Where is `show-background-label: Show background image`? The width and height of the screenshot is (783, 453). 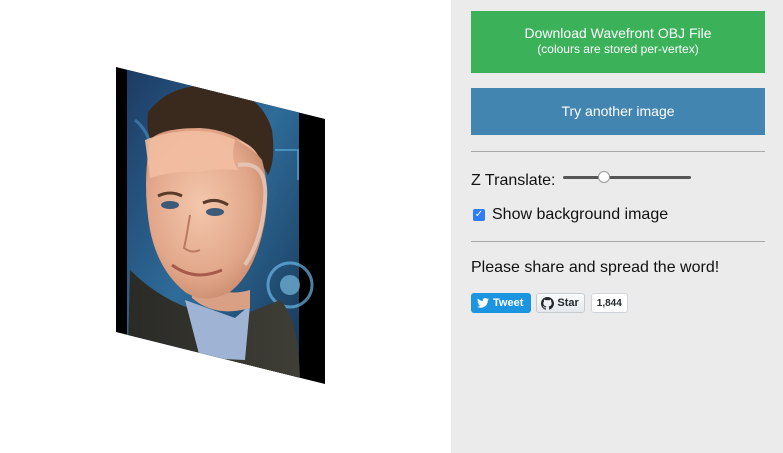
show-background-label: Show background image is located at coordinates (580, 215).